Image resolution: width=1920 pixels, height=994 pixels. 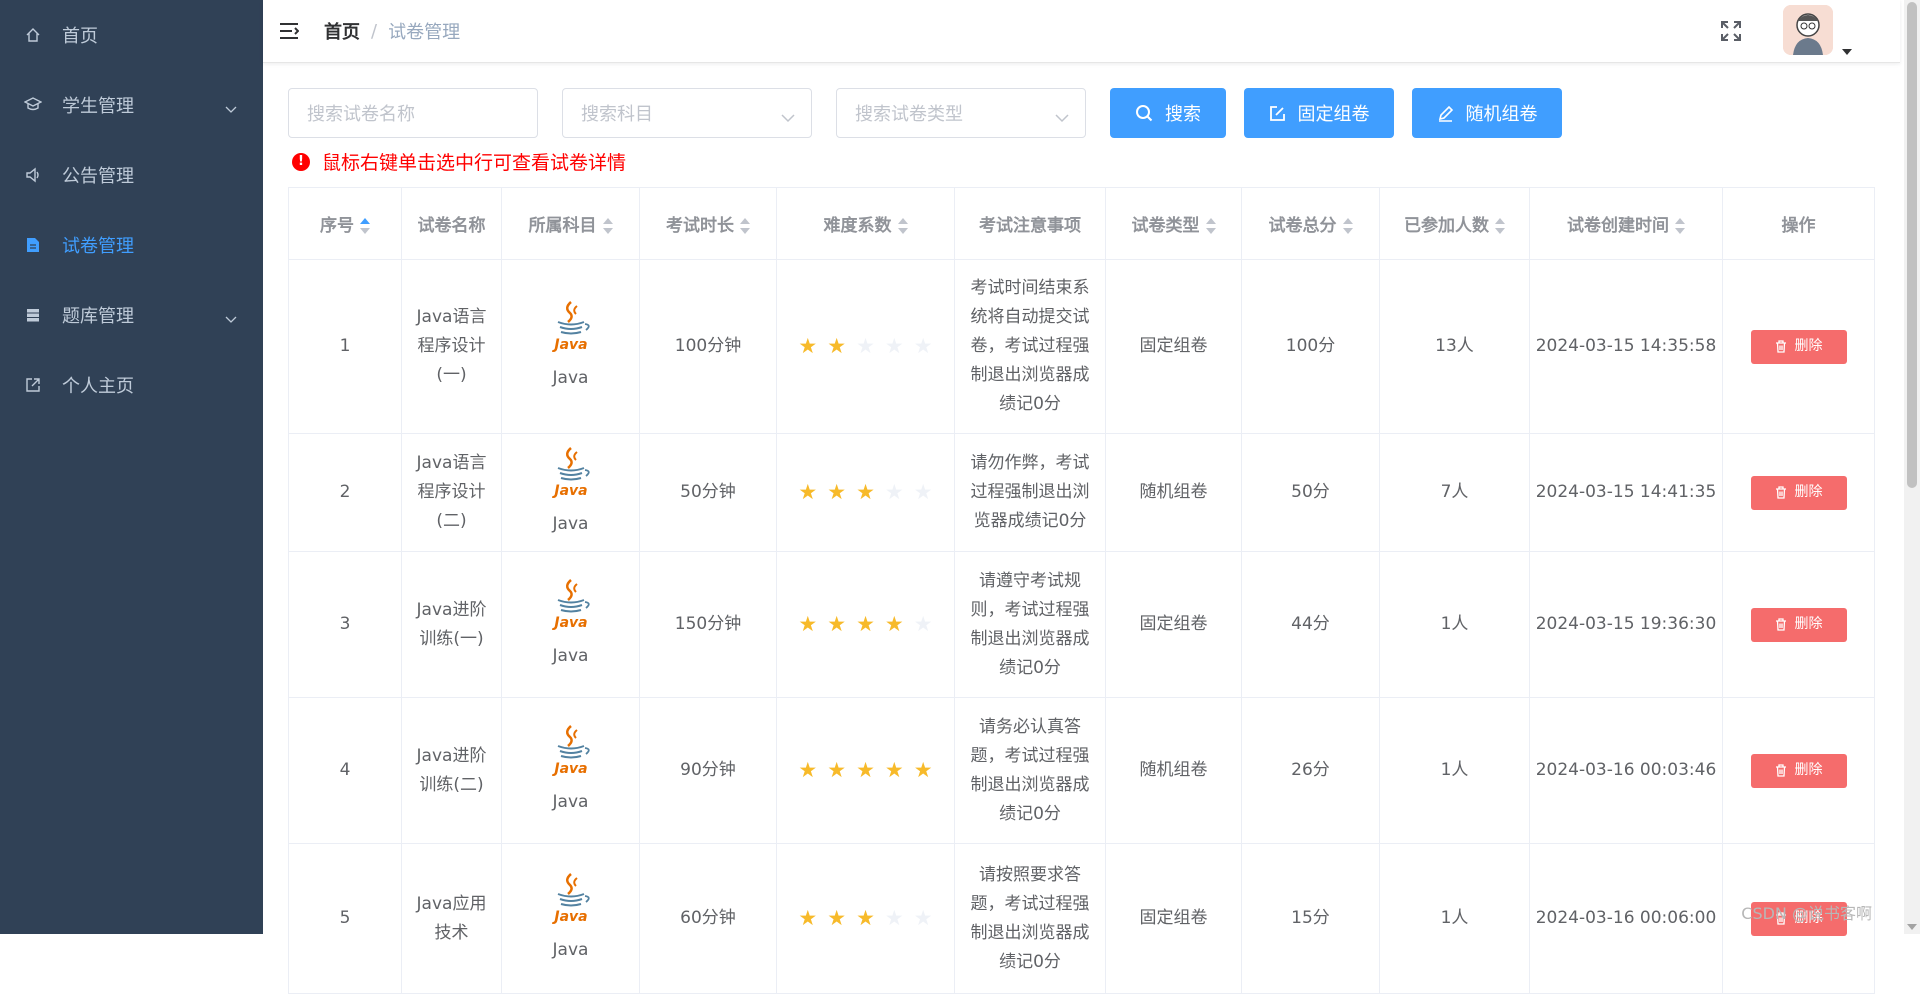 What do you see at coordinates (131, 105) in the screenshot?
I see `sidebar-item-students: 学生管理` at bounding box center [131, 105].